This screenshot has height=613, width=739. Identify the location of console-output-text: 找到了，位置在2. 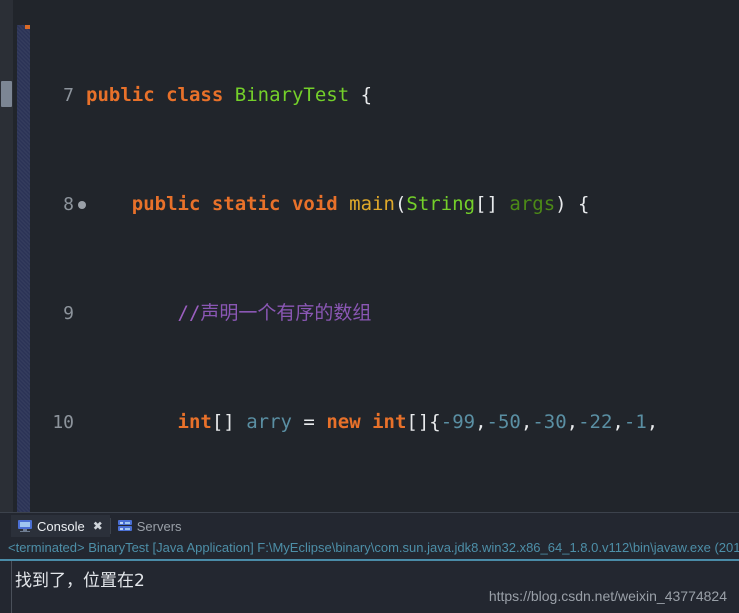
(80, 581).